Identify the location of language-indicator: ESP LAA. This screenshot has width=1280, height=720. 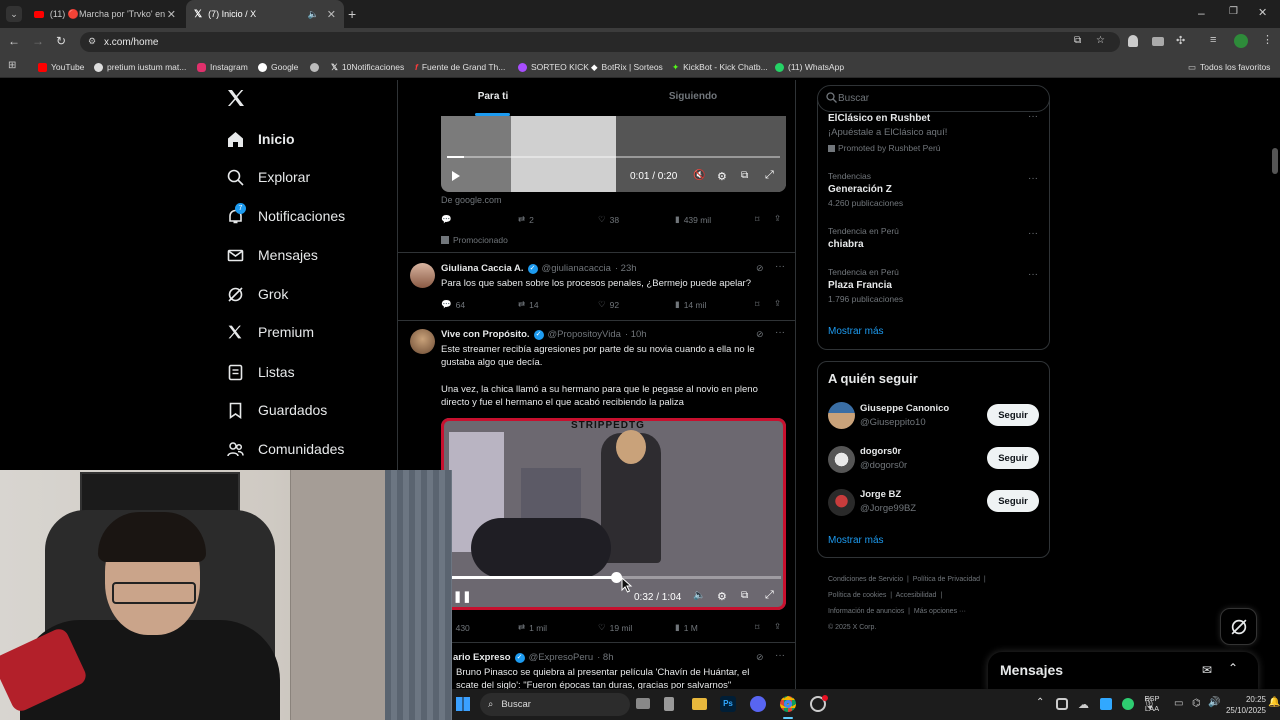
(1152, 704).